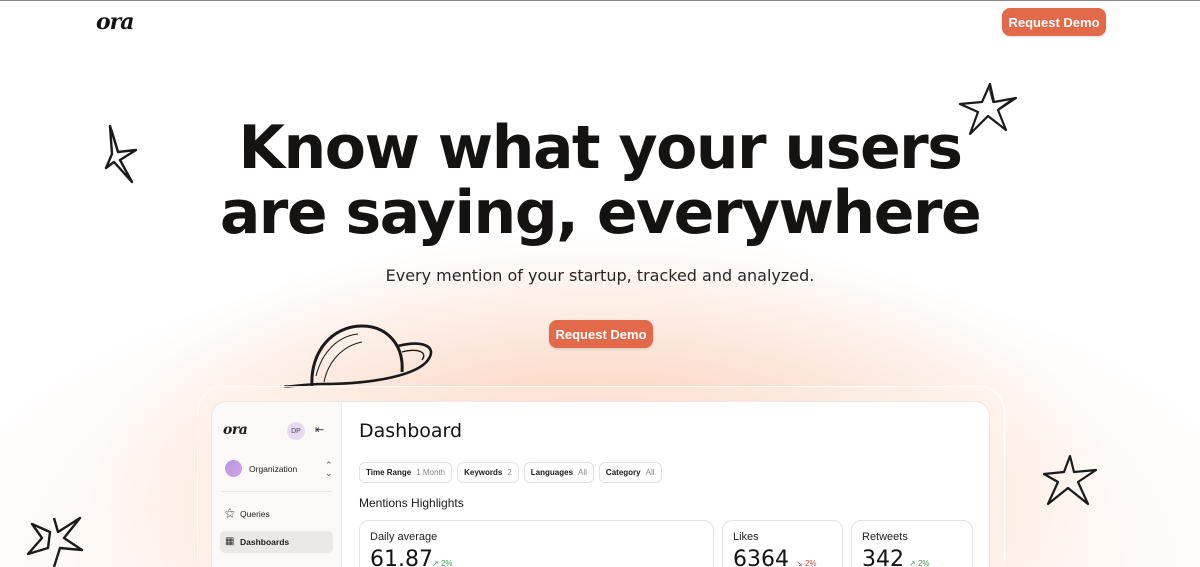 The width and height of the screenshot is (1200, 567). Describe the element at coordinates (115, 22) in the screenshot. I see `brand-logo: ora` at that location.